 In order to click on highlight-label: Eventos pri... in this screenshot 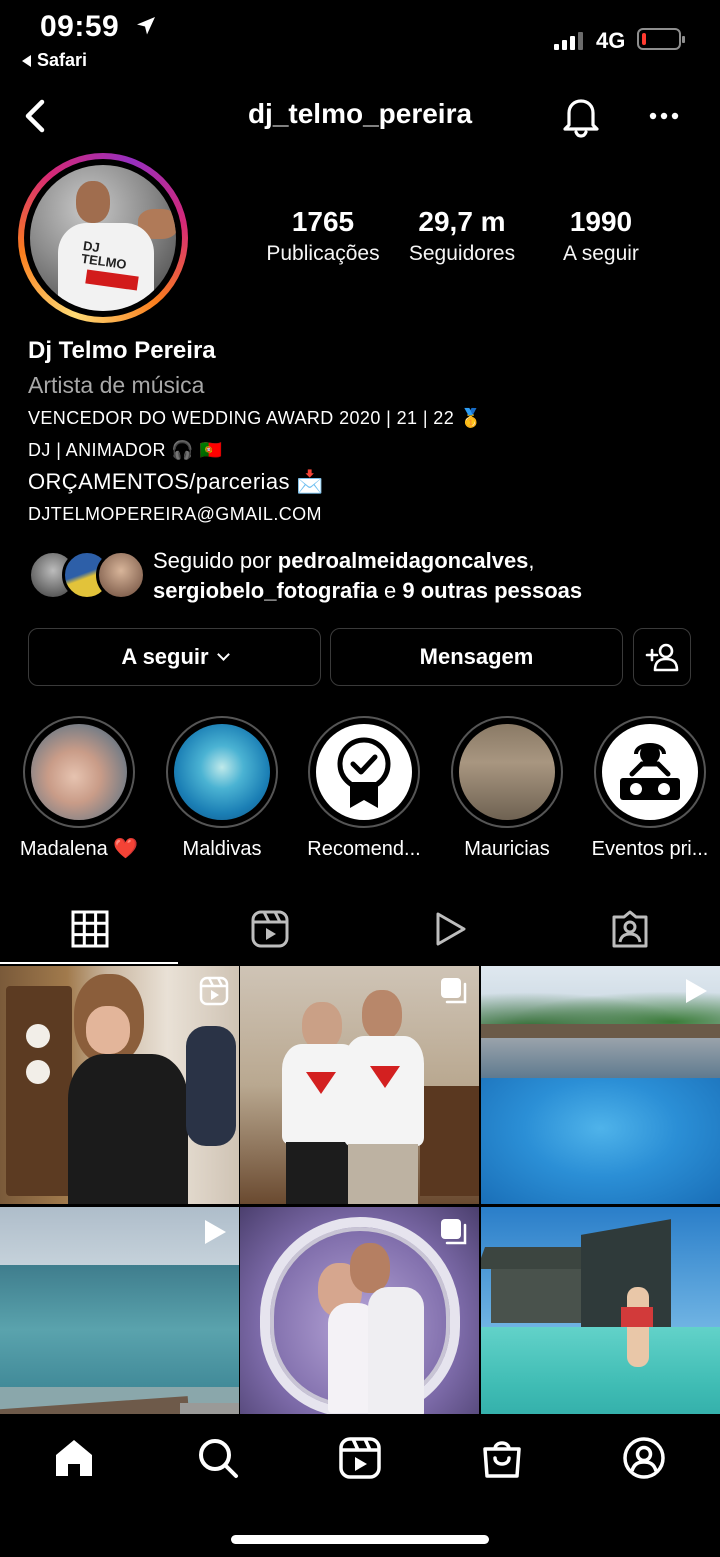, I will do `click(650, 849)`.